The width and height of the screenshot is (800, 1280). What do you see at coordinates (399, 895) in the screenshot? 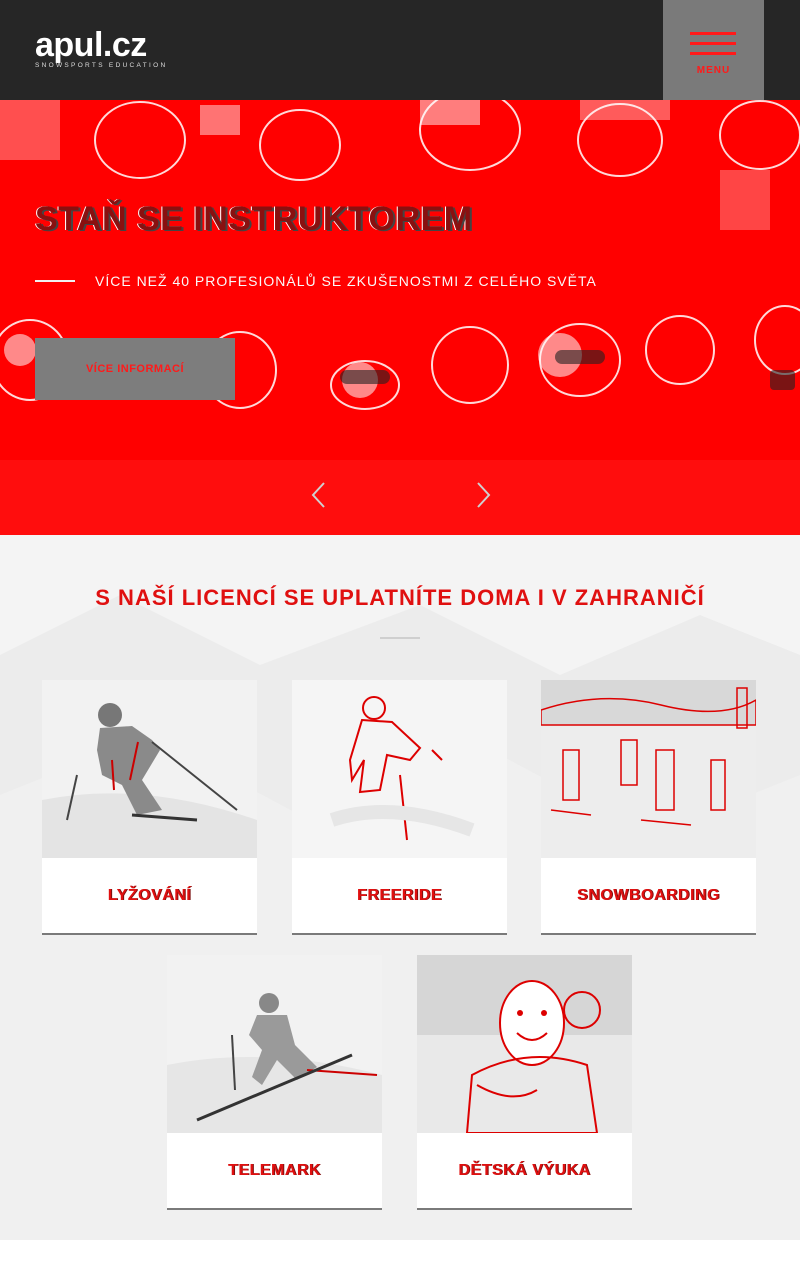
I see `card-label: FREERIDE` at bounding box center [399, 895].